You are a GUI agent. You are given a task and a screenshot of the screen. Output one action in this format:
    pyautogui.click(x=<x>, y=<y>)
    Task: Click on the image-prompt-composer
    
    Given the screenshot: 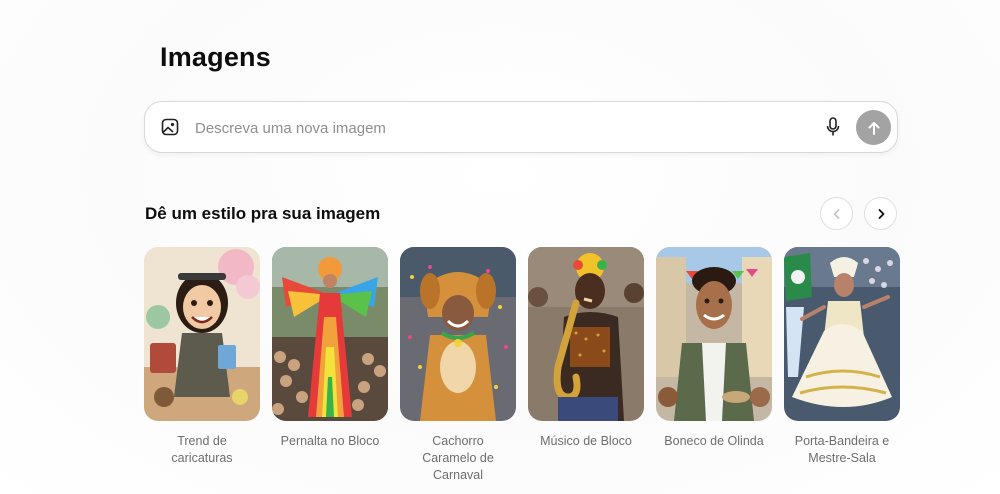 What is the action you would take?
    pyautogui.click(x=521, y=127)
    